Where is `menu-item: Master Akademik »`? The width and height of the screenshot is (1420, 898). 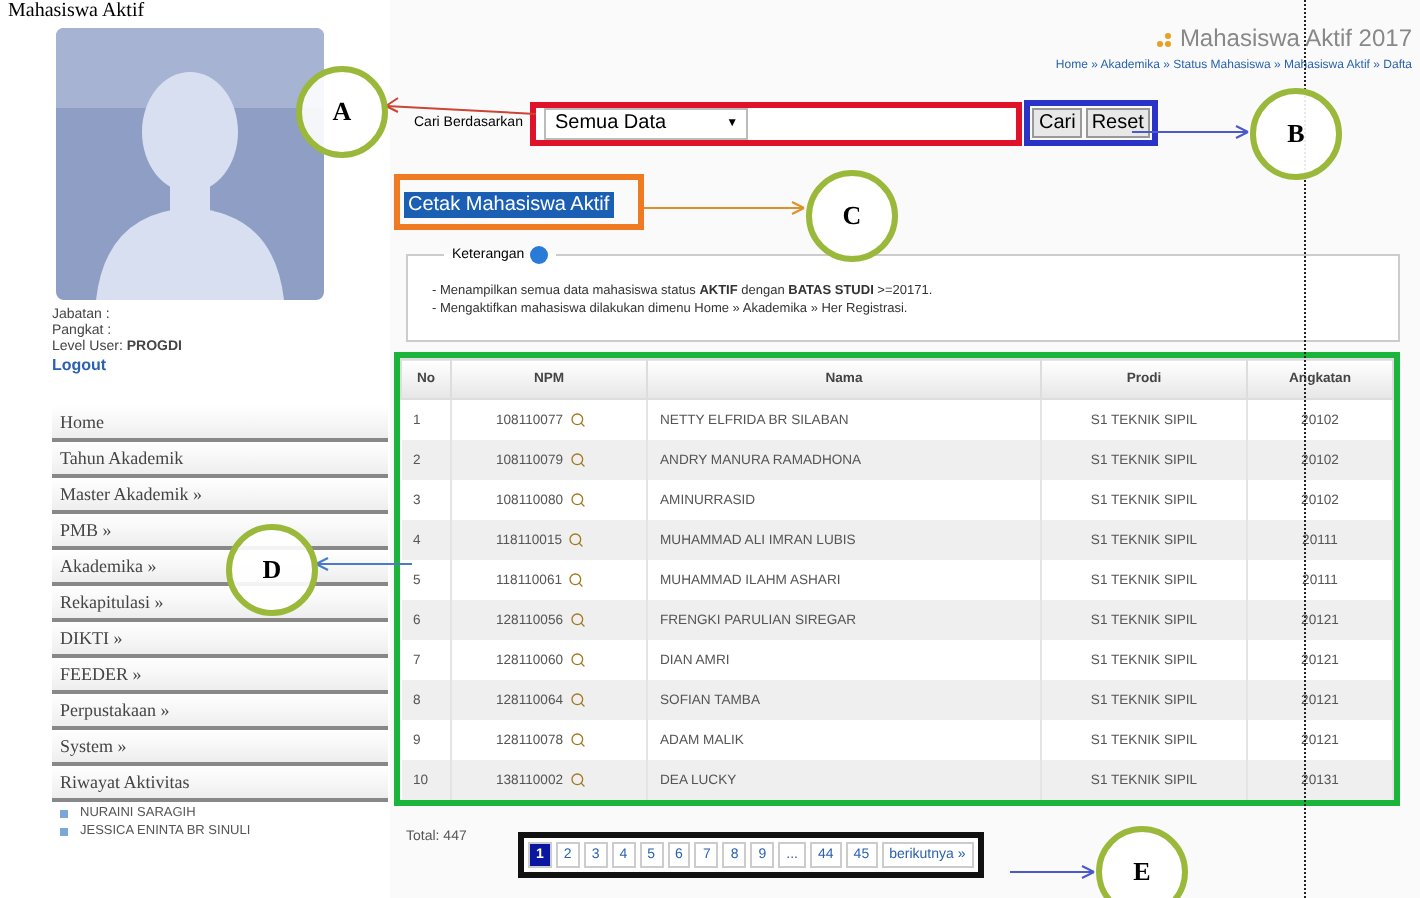
menu-item: Master Akademik » is located at coordinates (220, 496).